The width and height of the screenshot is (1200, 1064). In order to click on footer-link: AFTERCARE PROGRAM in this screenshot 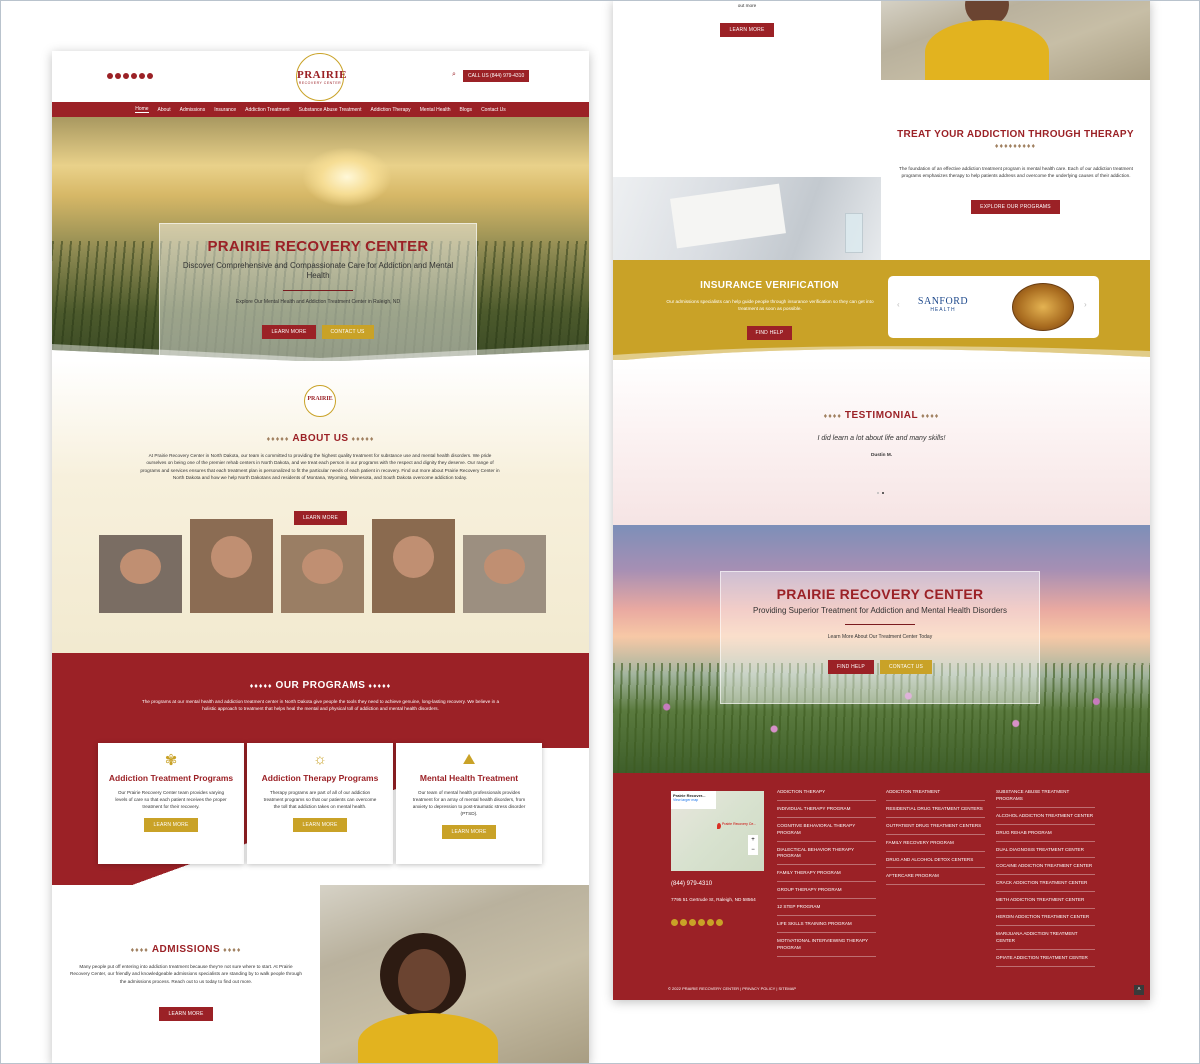, I will do `click(935, 878)`.